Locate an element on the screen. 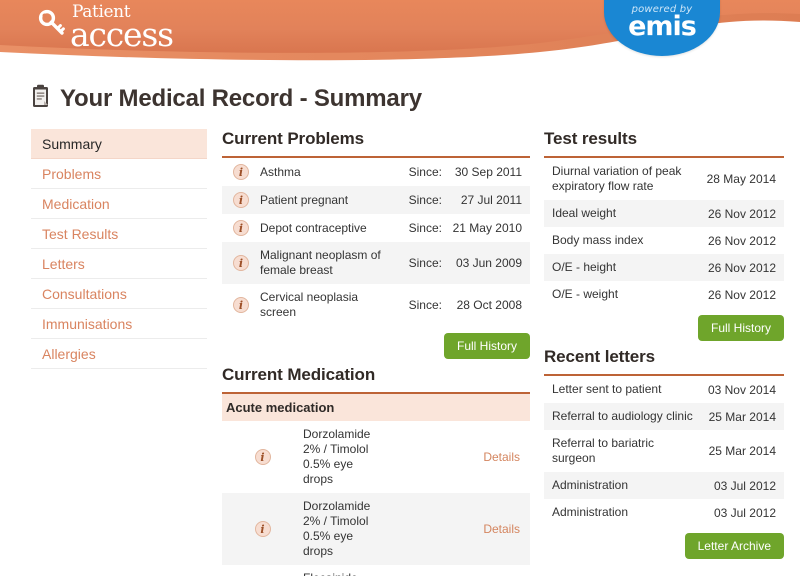 The width and height of the screenshot is (800, 576). problem-date: 21 May 2010 is located at coordinates (487, 228).